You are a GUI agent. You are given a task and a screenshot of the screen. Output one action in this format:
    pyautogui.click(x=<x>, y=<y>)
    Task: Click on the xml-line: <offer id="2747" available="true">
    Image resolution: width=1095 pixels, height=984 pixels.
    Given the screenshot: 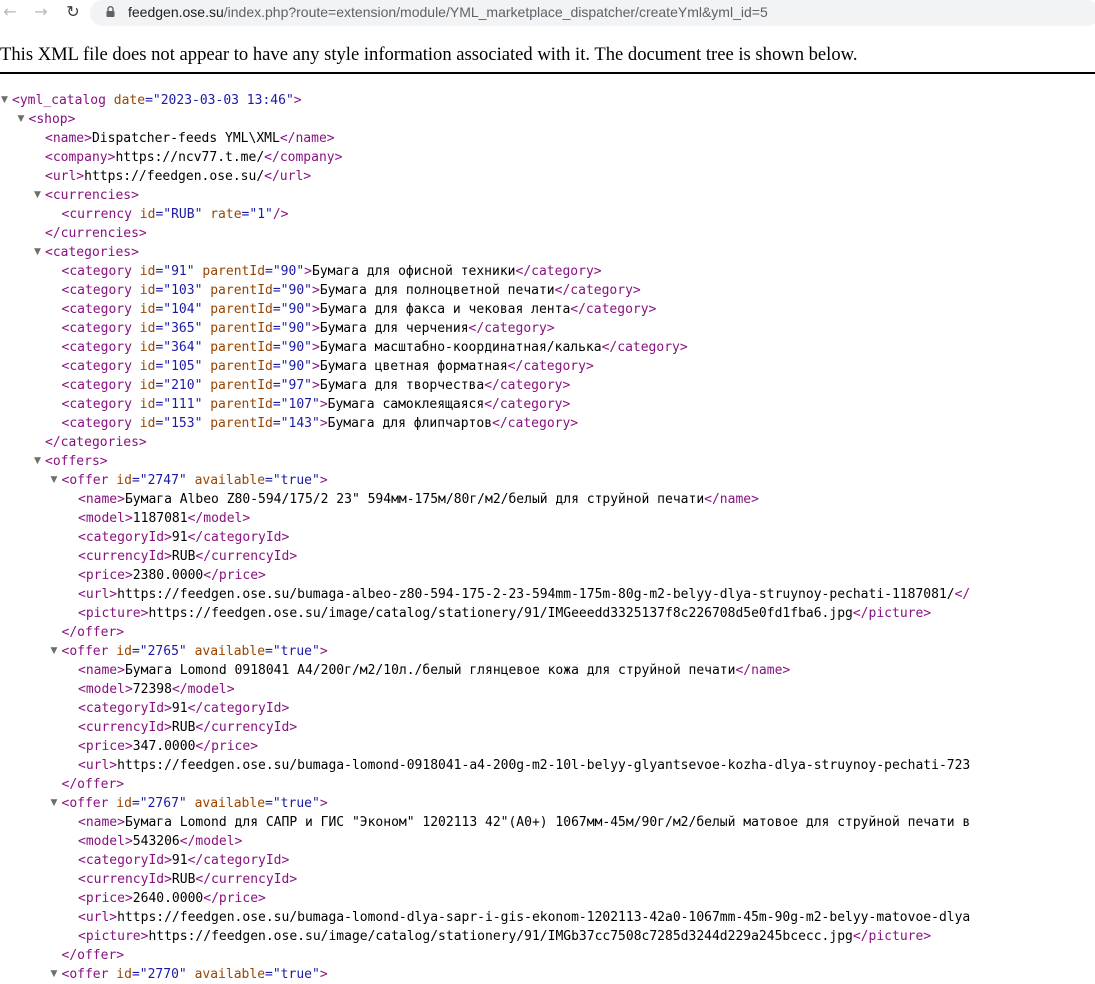 What is the action you would take?
    pyautogui.click(x=195, y=480)
    